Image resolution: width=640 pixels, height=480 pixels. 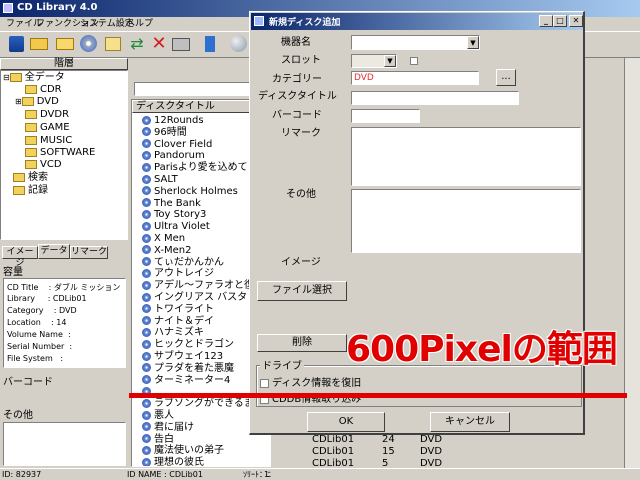 What do you see at coordinates (64, 444) in the screenshot?
I see `other-box` at bounding box center [64, 444].